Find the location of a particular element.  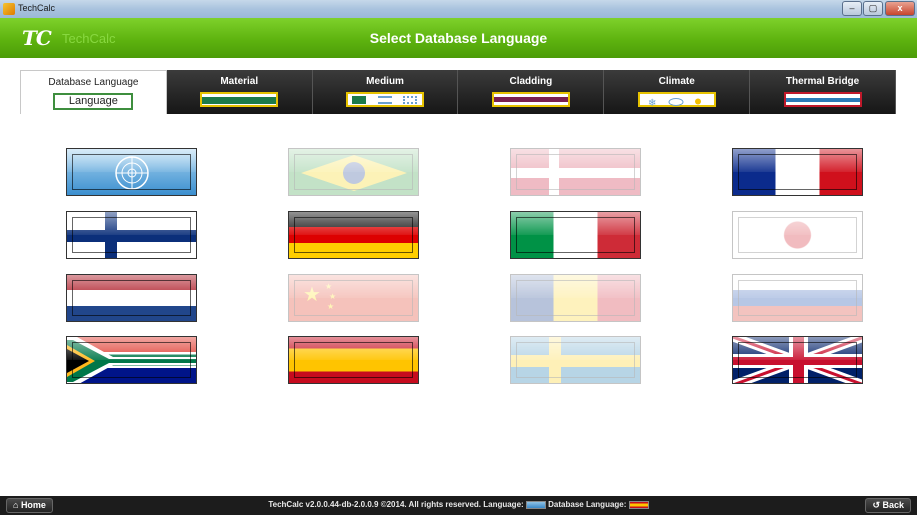

un-emblem-icon is located at coordinates (132, 173).